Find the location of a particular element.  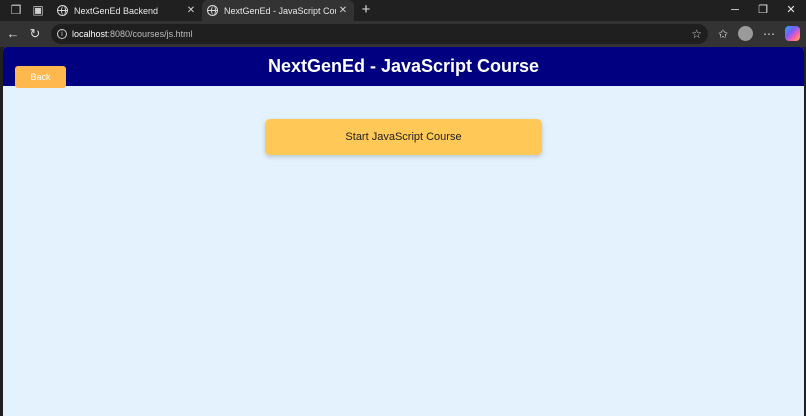

workspaces-icon: ❒ is located at coordinates (16, 10).